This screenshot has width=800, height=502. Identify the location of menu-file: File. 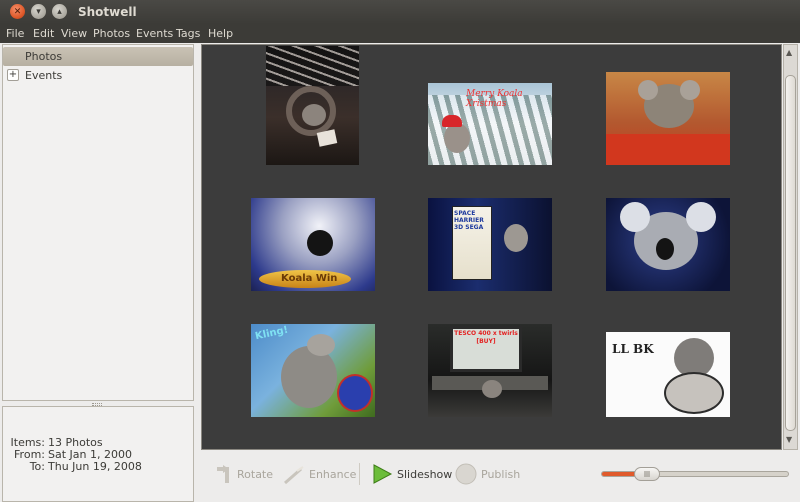
(15, 33).